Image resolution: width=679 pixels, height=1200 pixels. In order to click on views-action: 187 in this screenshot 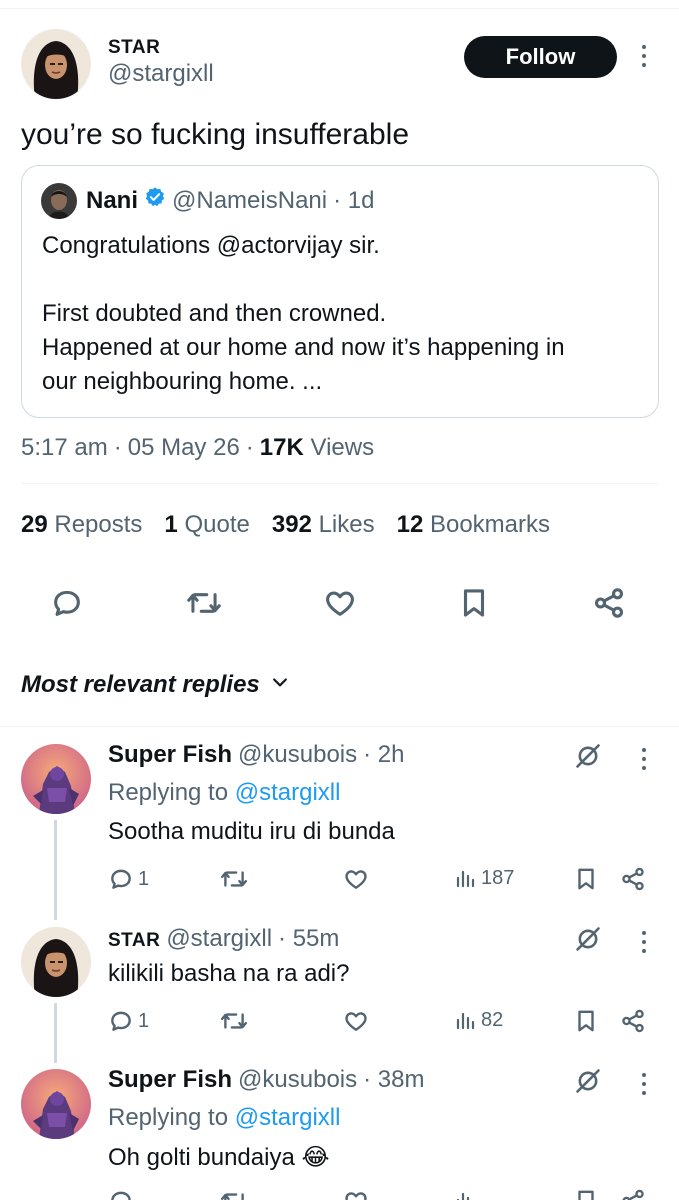, I will do `click(484, 878)`.